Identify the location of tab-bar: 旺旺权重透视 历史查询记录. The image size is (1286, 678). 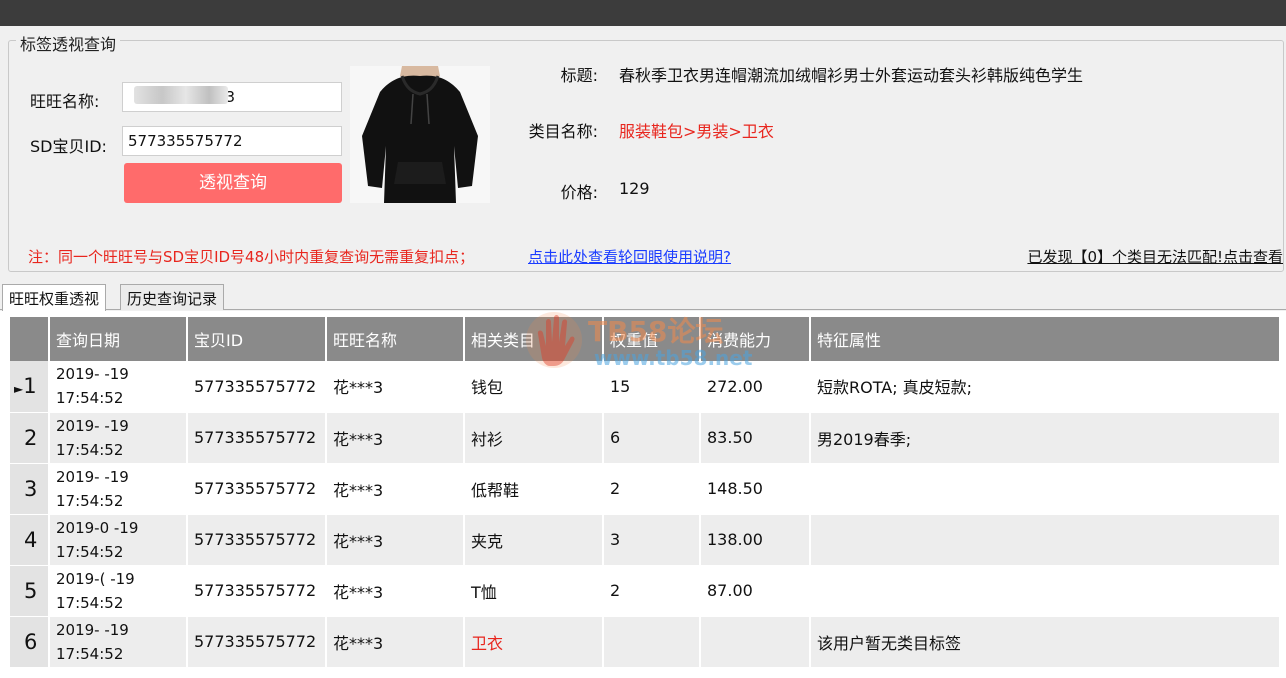
(643, 297).